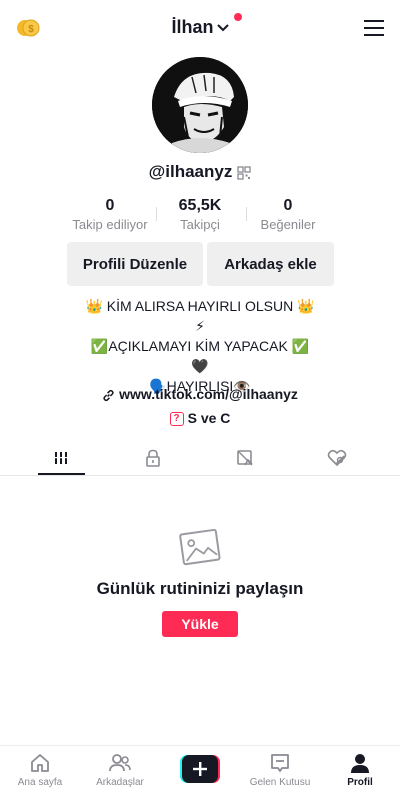  Describe the element at coordinates (108, 395) in the screenshot. I see `link-icon` at that location.